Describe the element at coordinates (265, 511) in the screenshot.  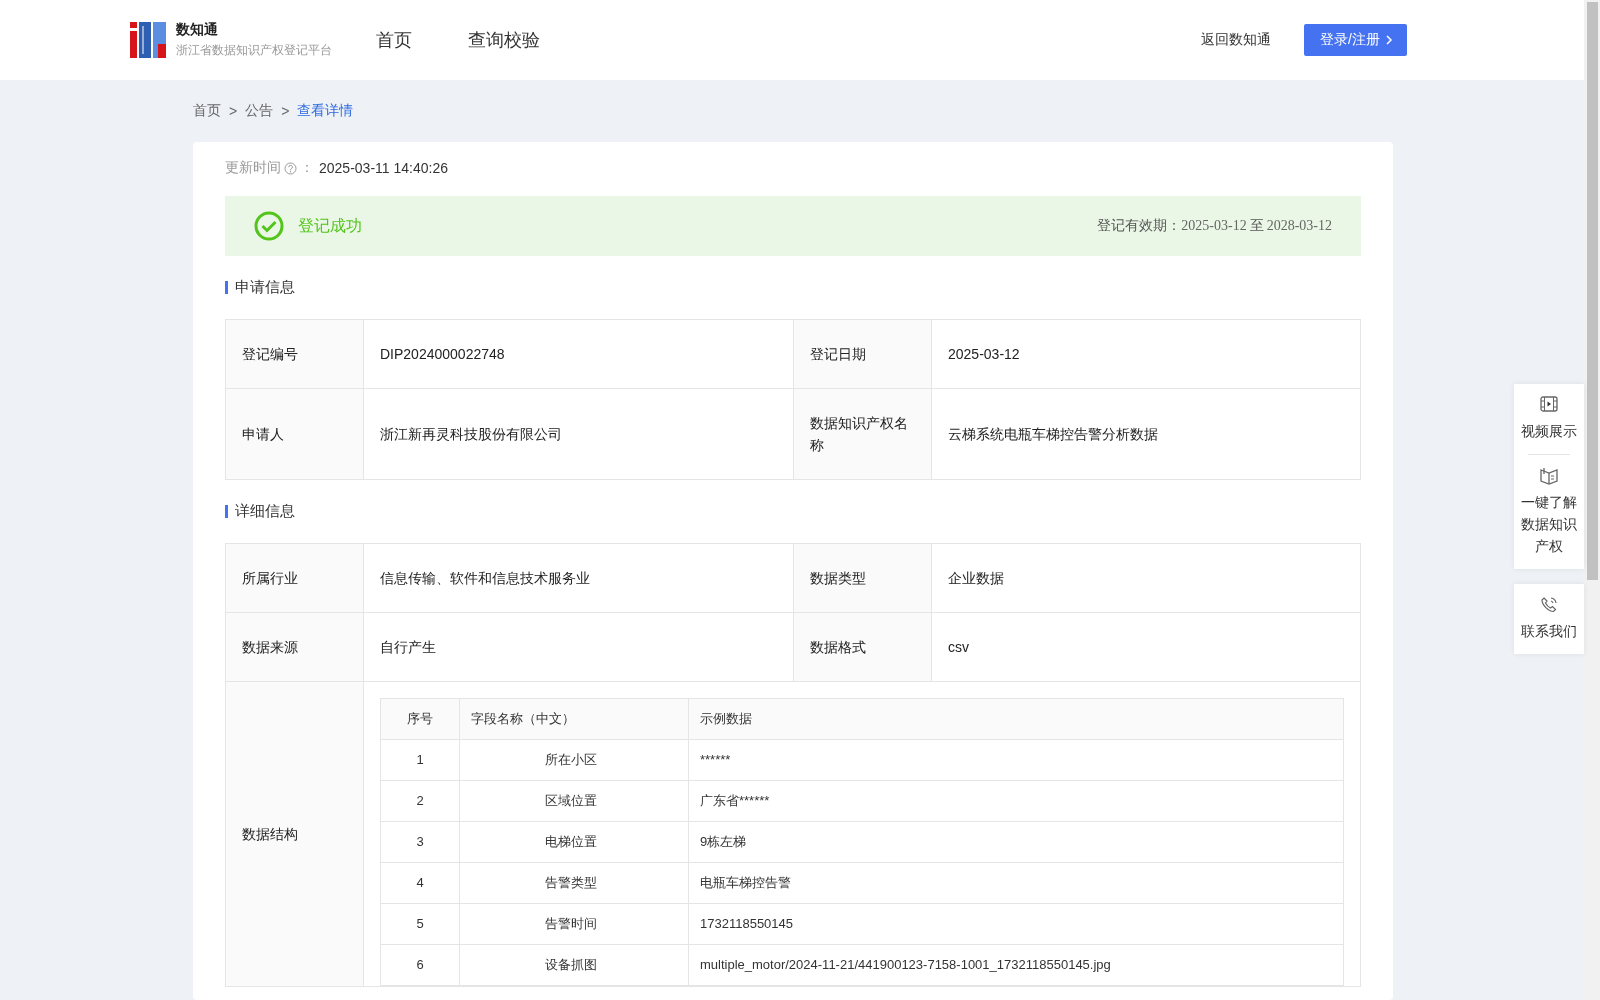
I see `section-title: 详细信息` at that location.